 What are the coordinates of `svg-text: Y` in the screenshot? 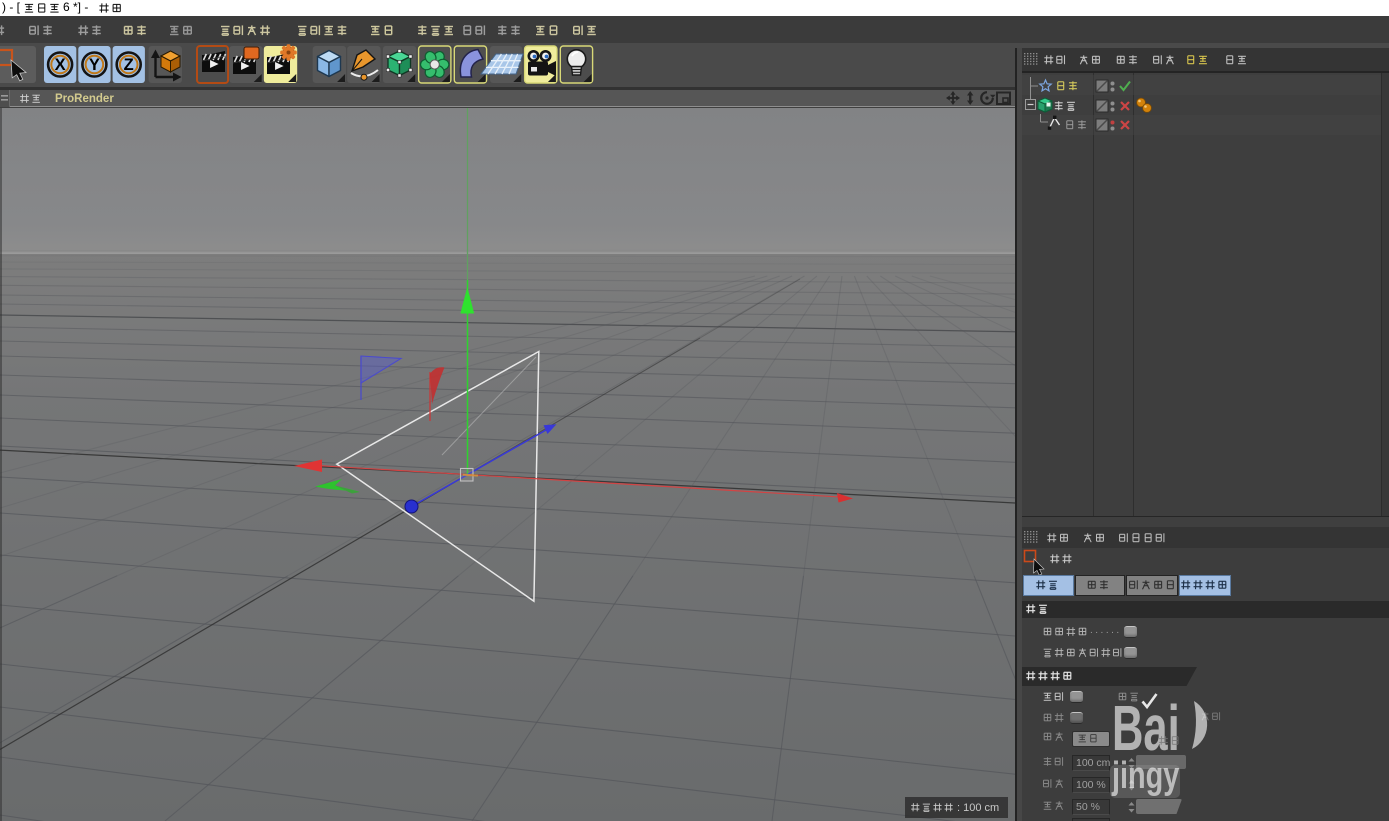 It's located at (94, 65).